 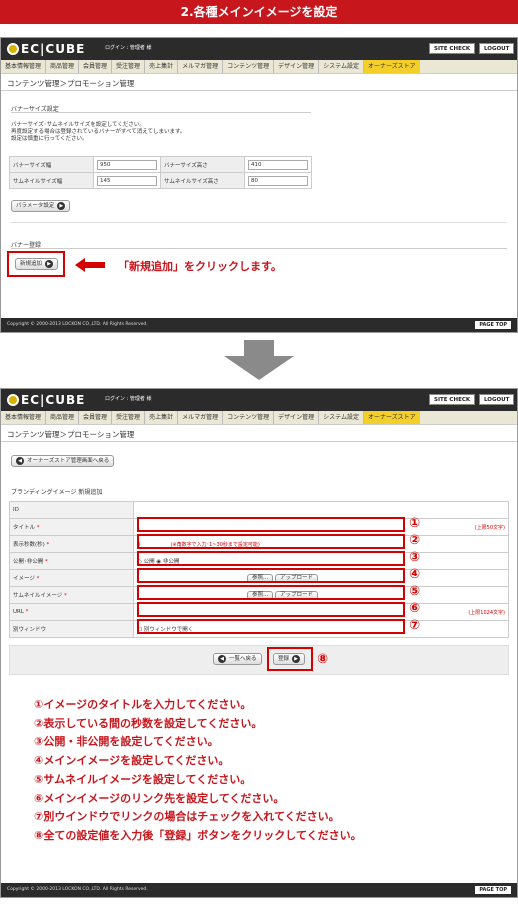 What do you see at coordinates (415, 557) in the screenshot?
I see `step-number: ③` at bounding box center [415, 557].